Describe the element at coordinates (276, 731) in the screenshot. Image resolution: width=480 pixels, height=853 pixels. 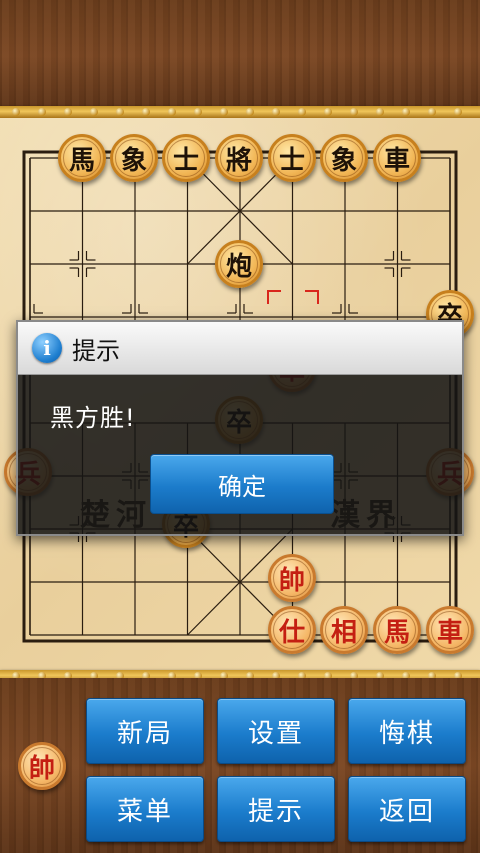
I see `settings-button: 设置` at that location.